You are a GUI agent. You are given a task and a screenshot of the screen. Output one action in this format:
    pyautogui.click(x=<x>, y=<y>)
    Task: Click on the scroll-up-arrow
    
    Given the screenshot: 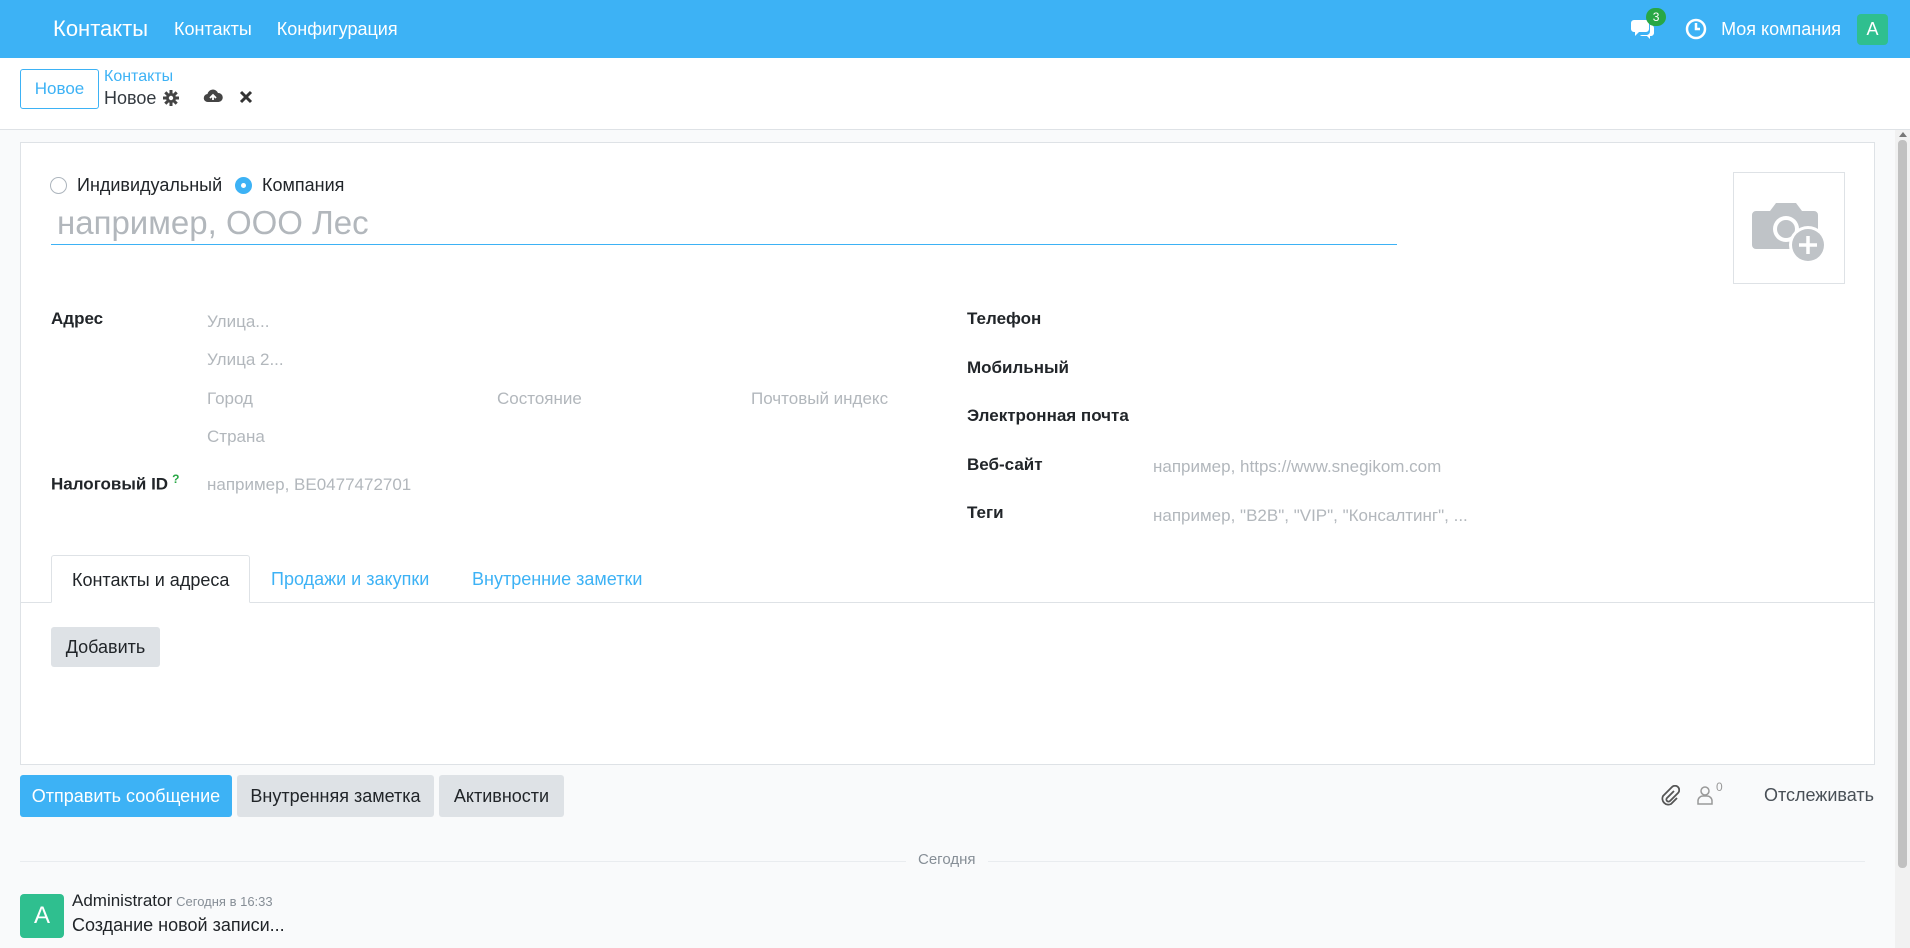 What is the action you would take?
    pyautogui.click(x=1903, y=134)
    